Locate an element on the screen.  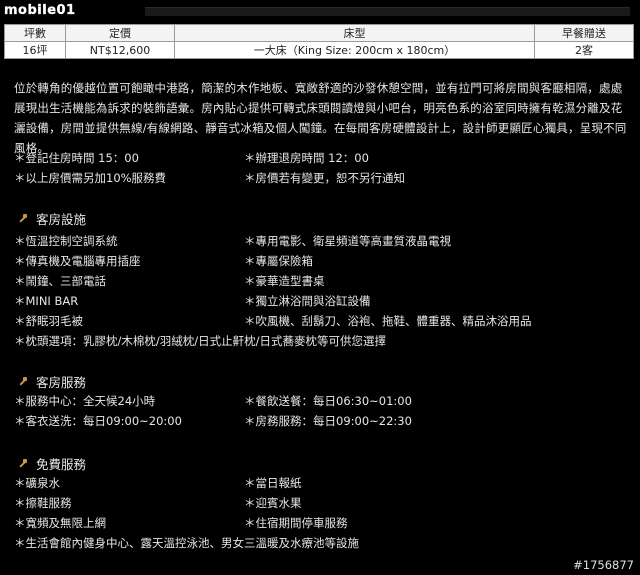
list-item: ＊枕頭選項：乳膠枕/木棉枕/羽絨枕/日式止鼾枕/日式蕎麥枕等可供您選擇 is located at coordinates (200, 341).